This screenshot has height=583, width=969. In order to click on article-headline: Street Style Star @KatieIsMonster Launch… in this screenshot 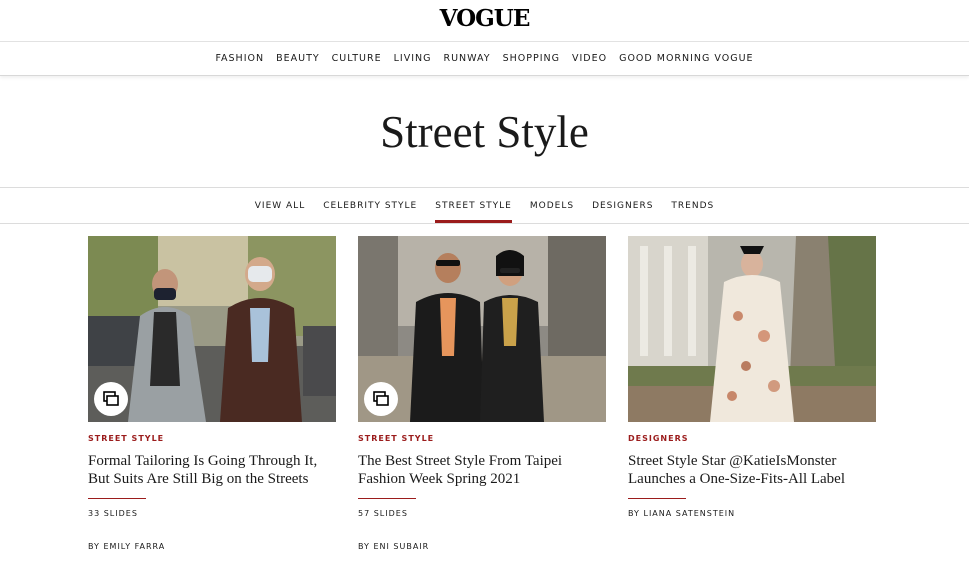, I will do `click(752, 470)`.